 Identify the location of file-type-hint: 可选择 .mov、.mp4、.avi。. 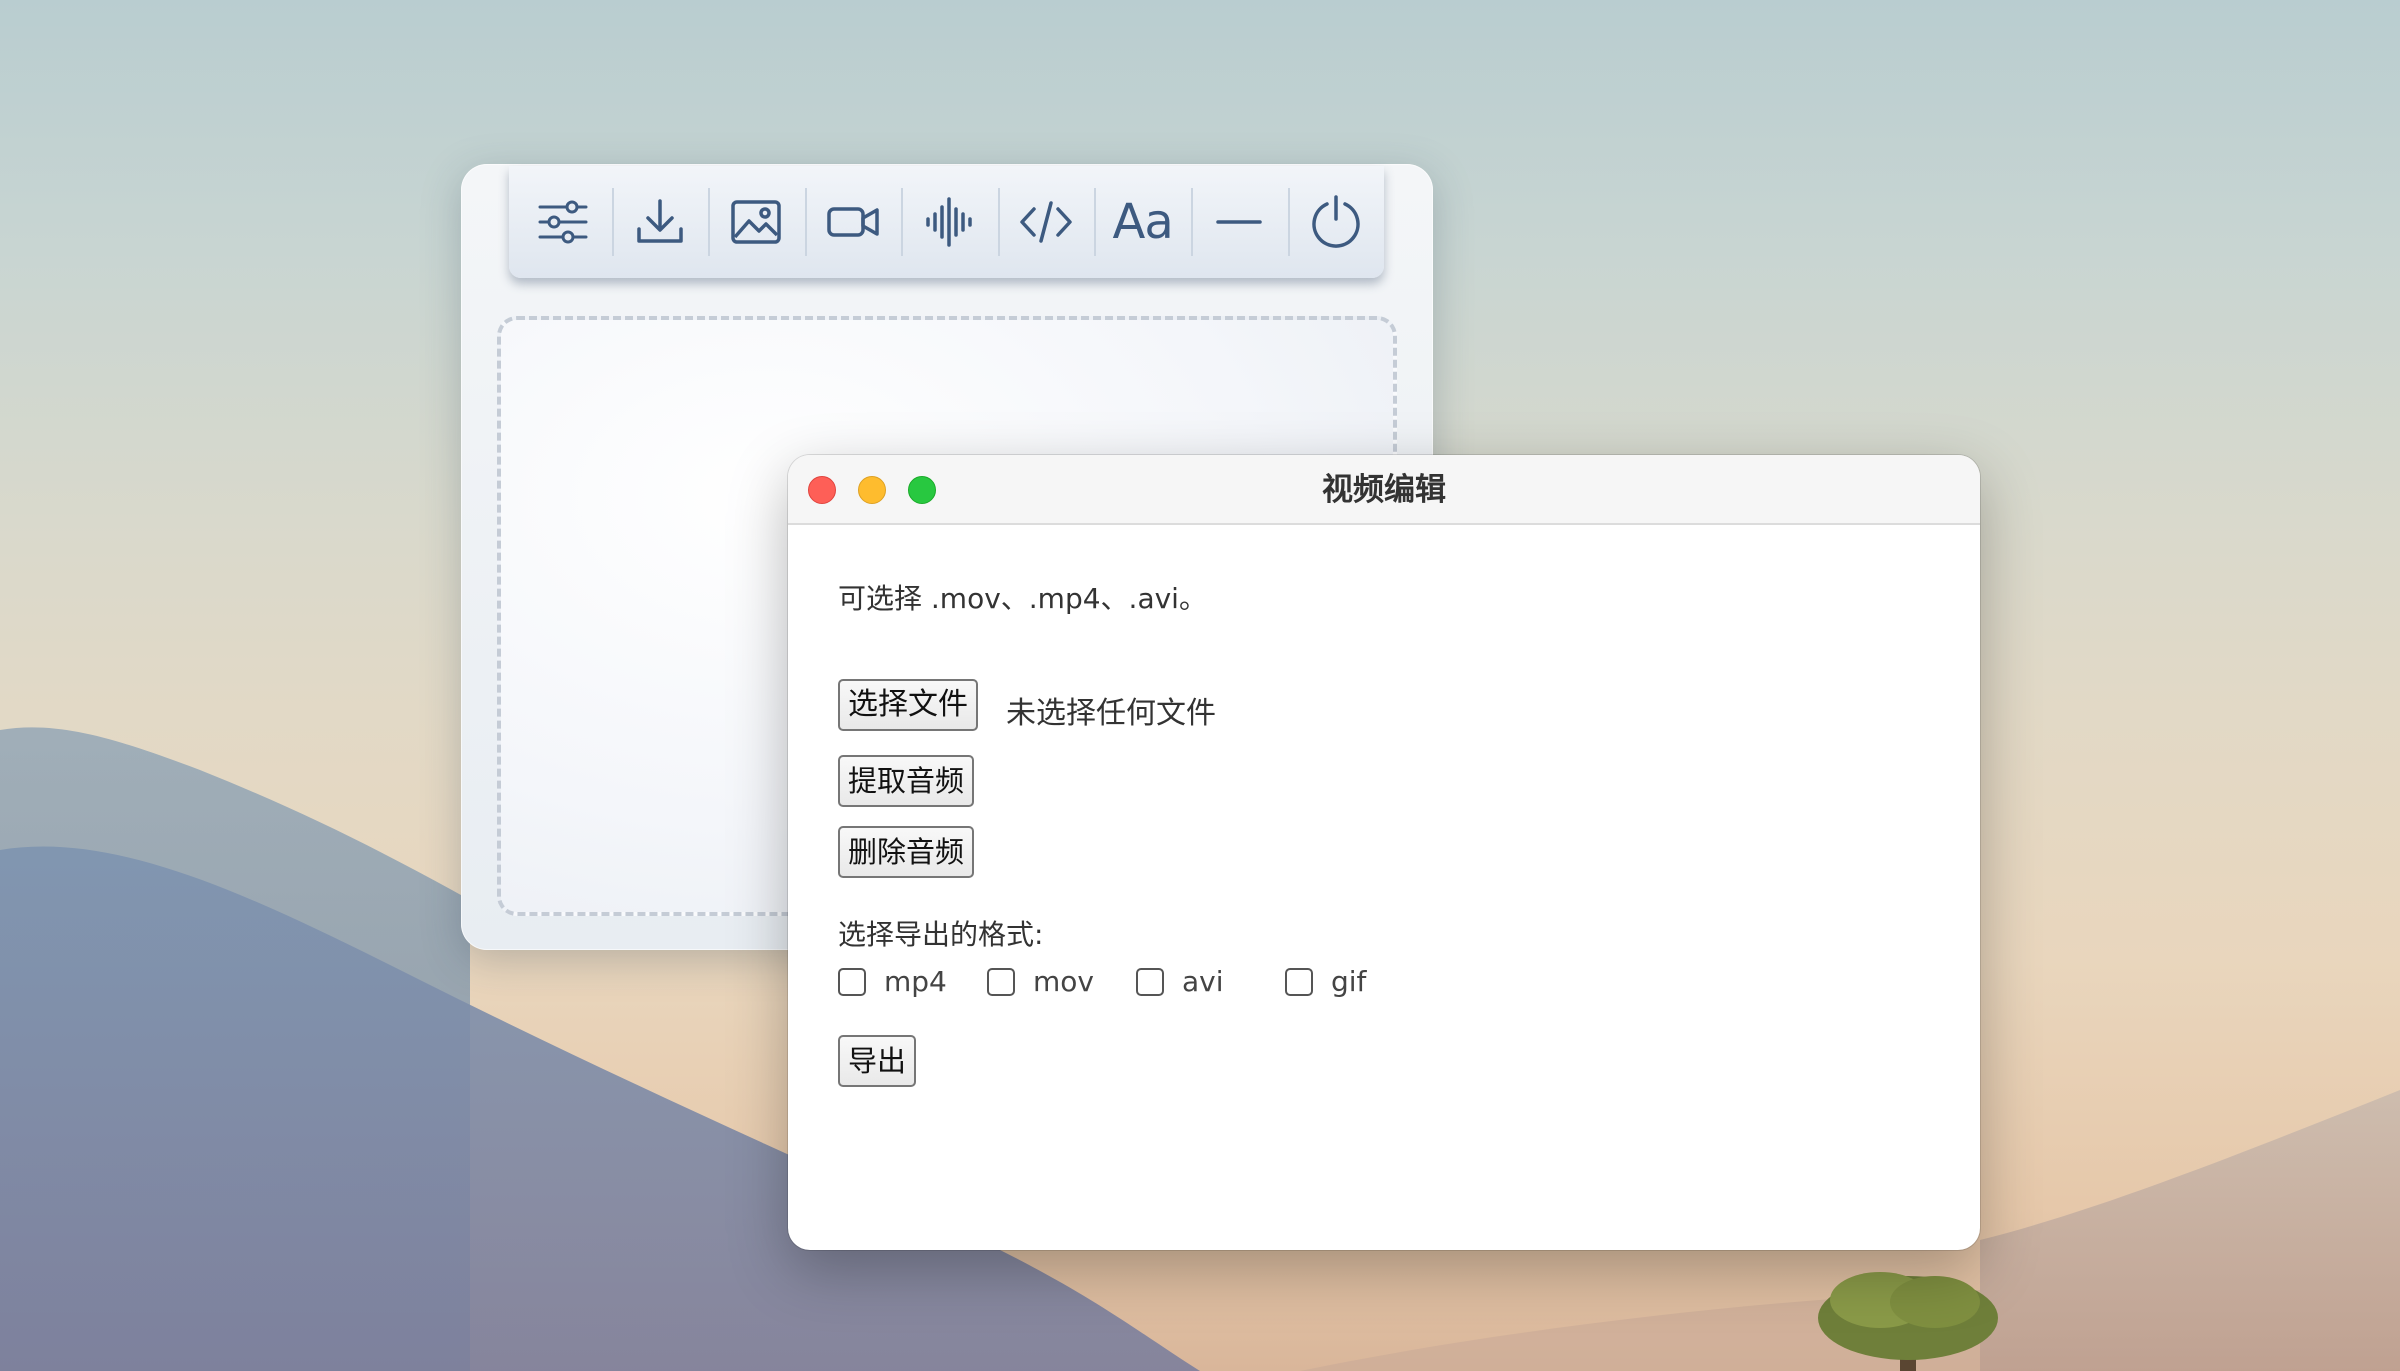
(1022, 598).